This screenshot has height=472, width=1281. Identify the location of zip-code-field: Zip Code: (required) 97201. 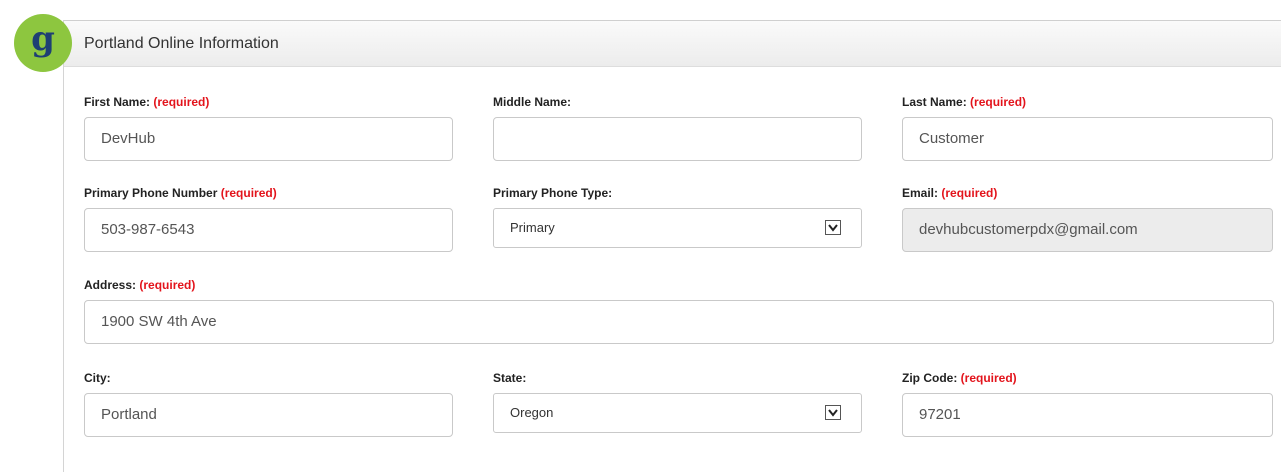
(1087, 404).